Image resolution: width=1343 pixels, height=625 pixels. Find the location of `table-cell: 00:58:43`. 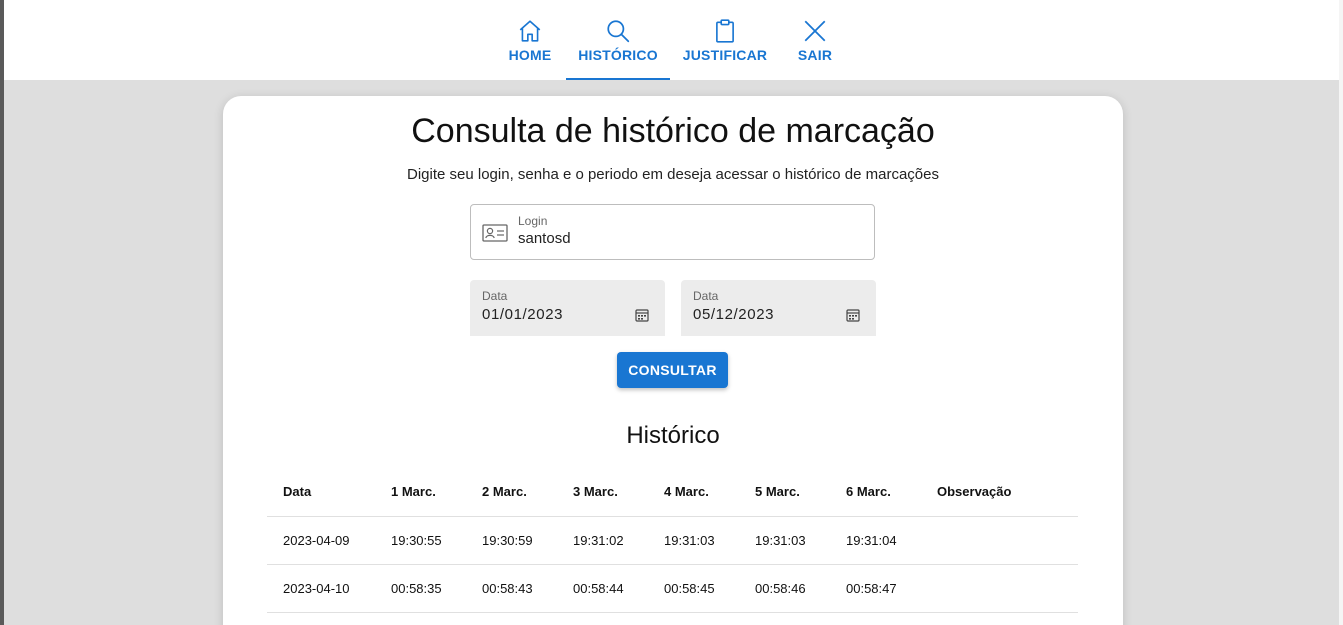

table-cell: 00:58:43 is located at coordinates (511, 588).